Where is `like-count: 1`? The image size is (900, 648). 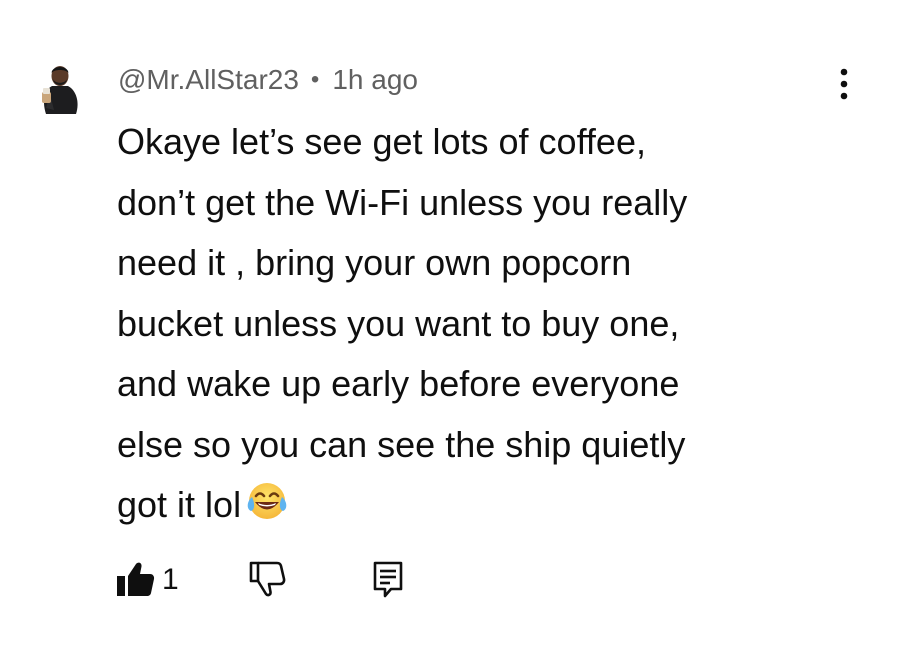
like-count: 1 is located at coordinates (170, 579).